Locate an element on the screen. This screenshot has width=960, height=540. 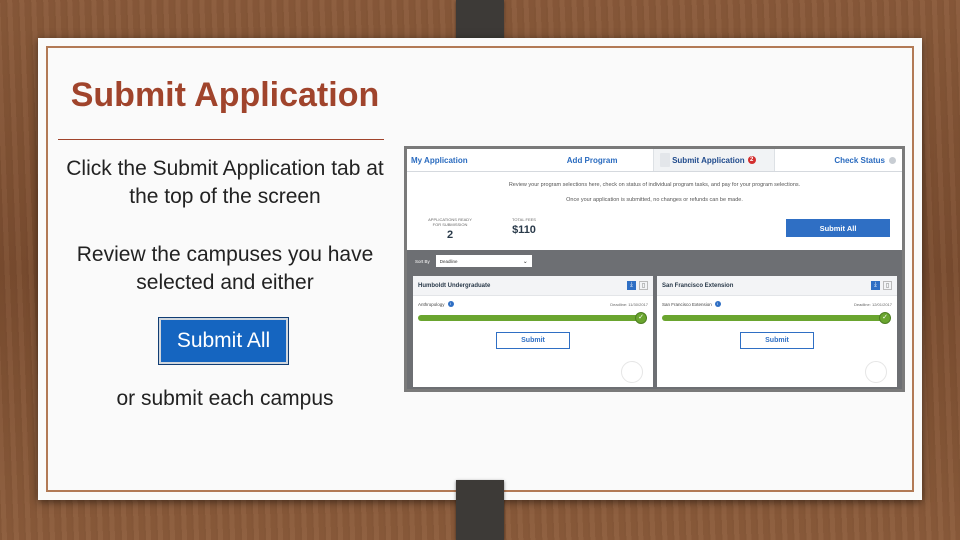
deadline: Deadline: 11/30/2017 is located at coordinates (629, 304).